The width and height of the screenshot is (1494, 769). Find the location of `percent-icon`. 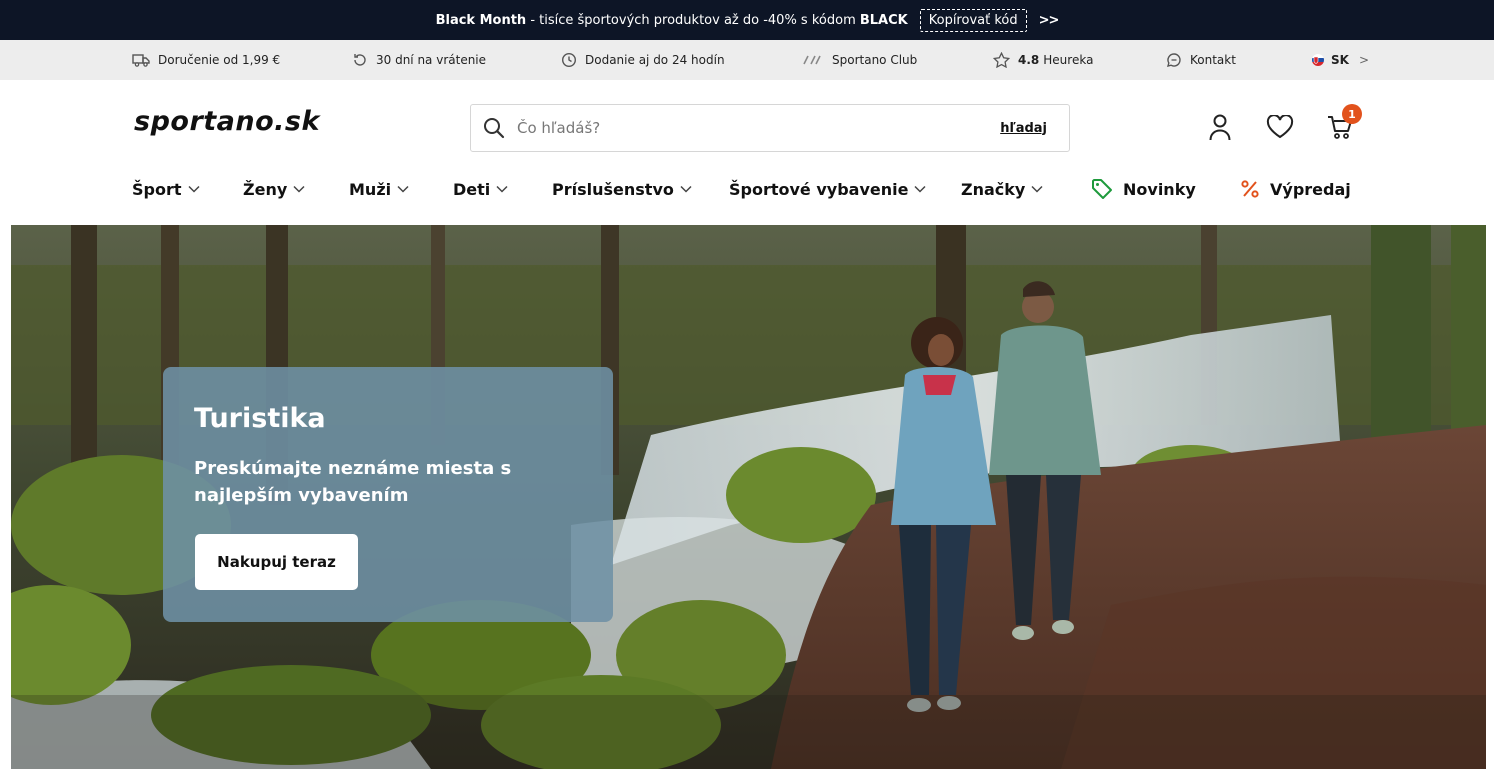

percent-icon is located at coordinates (1250, 189).